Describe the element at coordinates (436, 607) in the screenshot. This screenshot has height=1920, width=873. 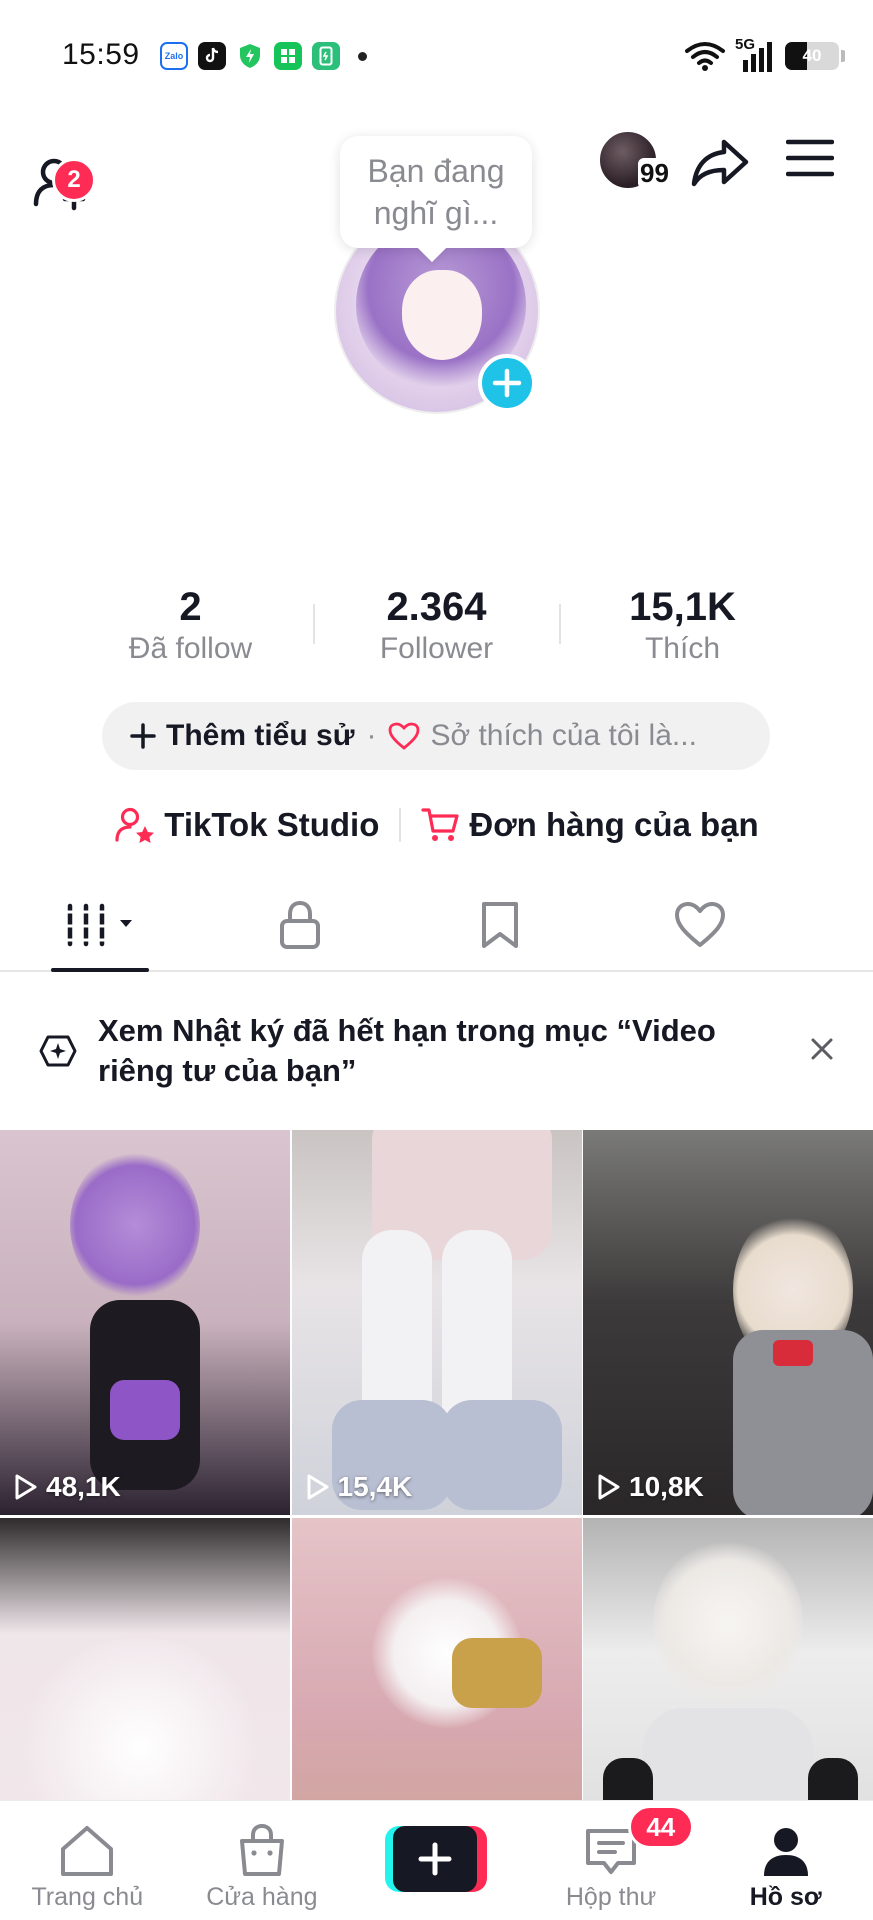
I see `stat-value: 2.364` at that location.